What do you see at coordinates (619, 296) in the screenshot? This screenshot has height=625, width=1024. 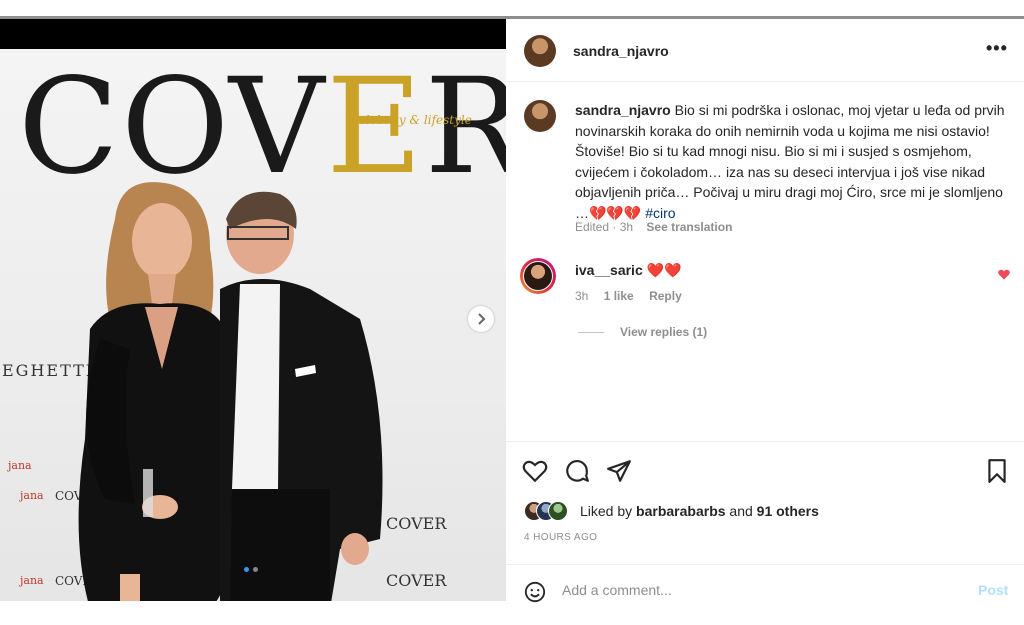 I see `comment-likes-count: 1 like` at bounding box center [619, 296].